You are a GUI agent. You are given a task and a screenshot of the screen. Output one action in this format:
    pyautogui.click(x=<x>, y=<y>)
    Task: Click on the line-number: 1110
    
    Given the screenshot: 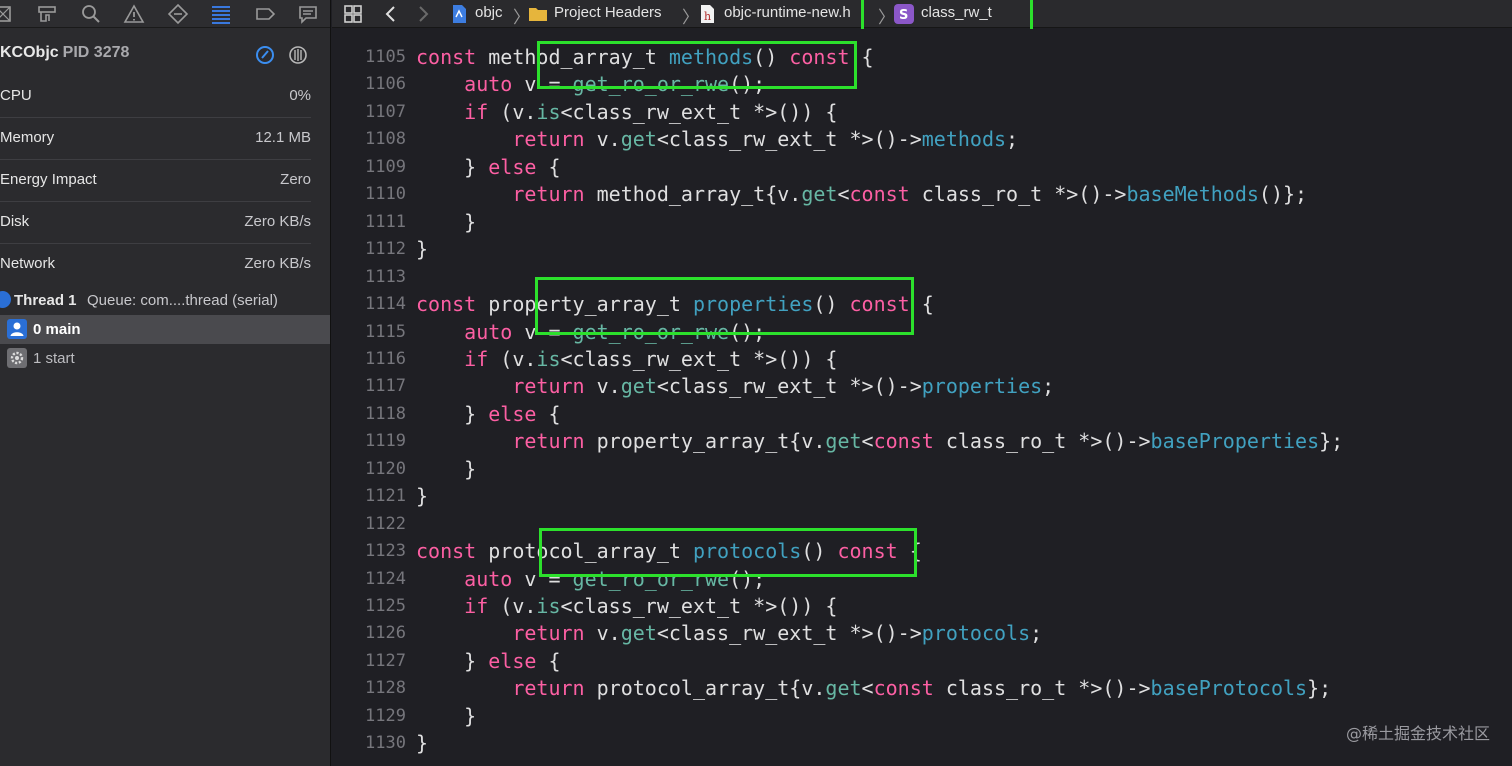 What is the action you would take?
    pyautogui.click(x=376, y=194)
    